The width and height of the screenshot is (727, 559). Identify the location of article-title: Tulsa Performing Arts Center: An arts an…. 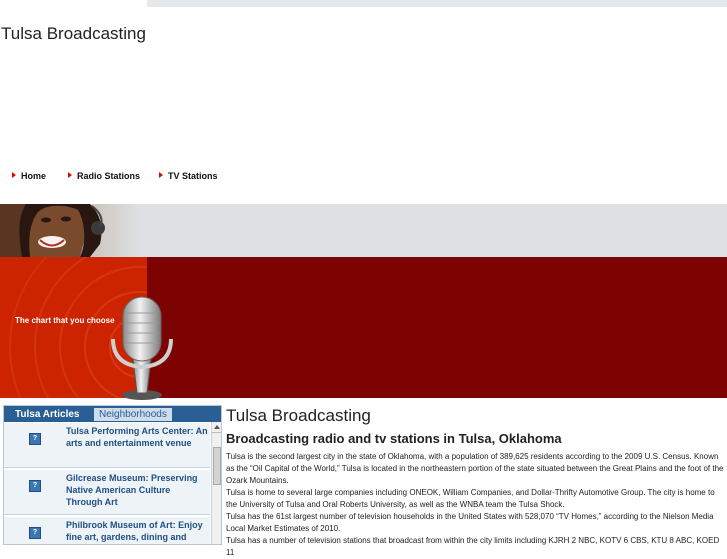
(137, 437).